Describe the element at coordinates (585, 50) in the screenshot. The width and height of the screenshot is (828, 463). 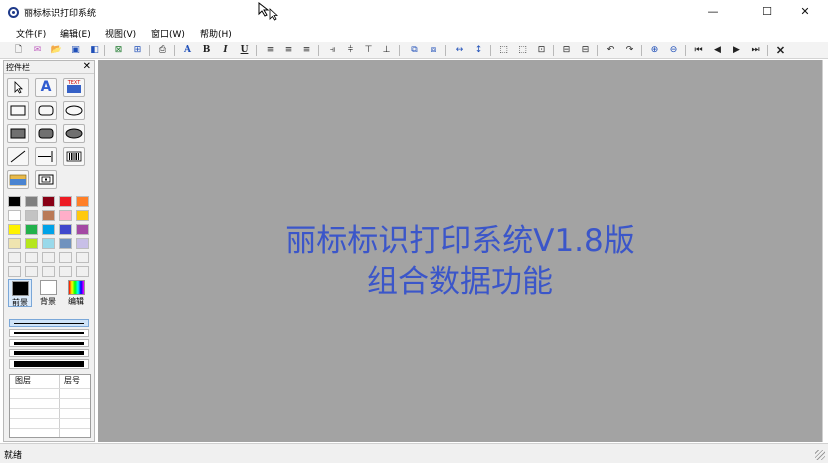
I see `send-back-icon: ⊟` at that location.